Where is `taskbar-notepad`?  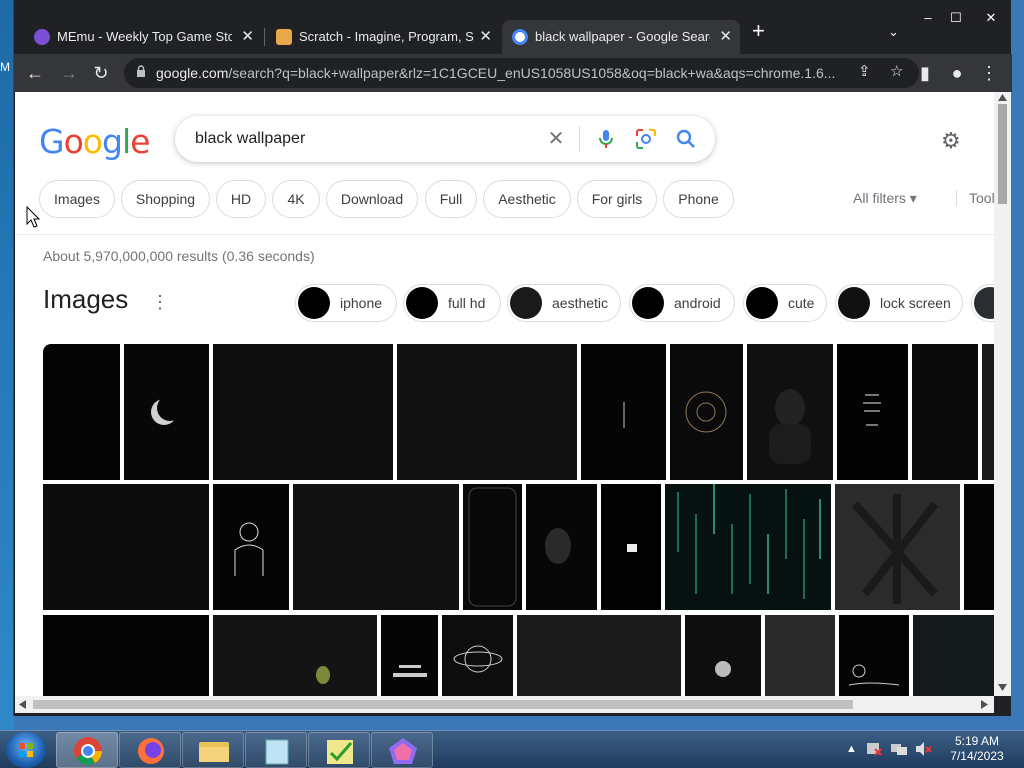 taskbar-notepad is located at coordinates (276, 750).